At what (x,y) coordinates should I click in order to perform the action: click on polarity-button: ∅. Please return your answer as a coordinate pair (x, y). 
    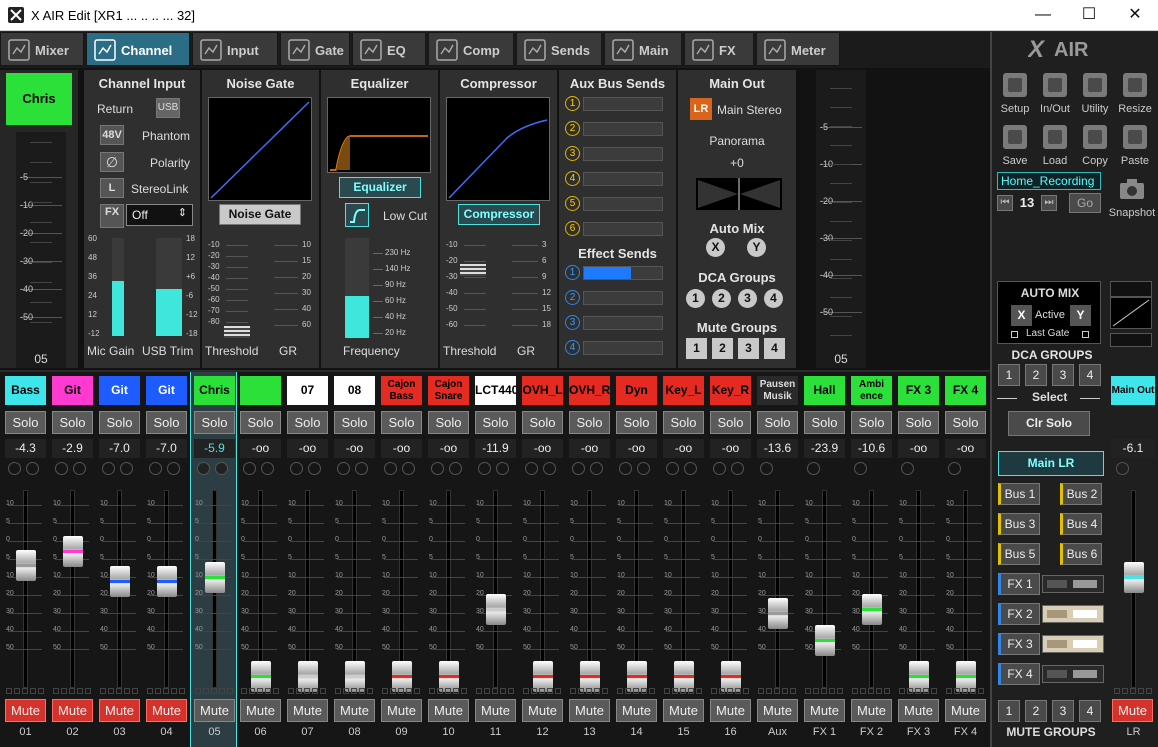
    Looking at the image, I should click on (112, 162).